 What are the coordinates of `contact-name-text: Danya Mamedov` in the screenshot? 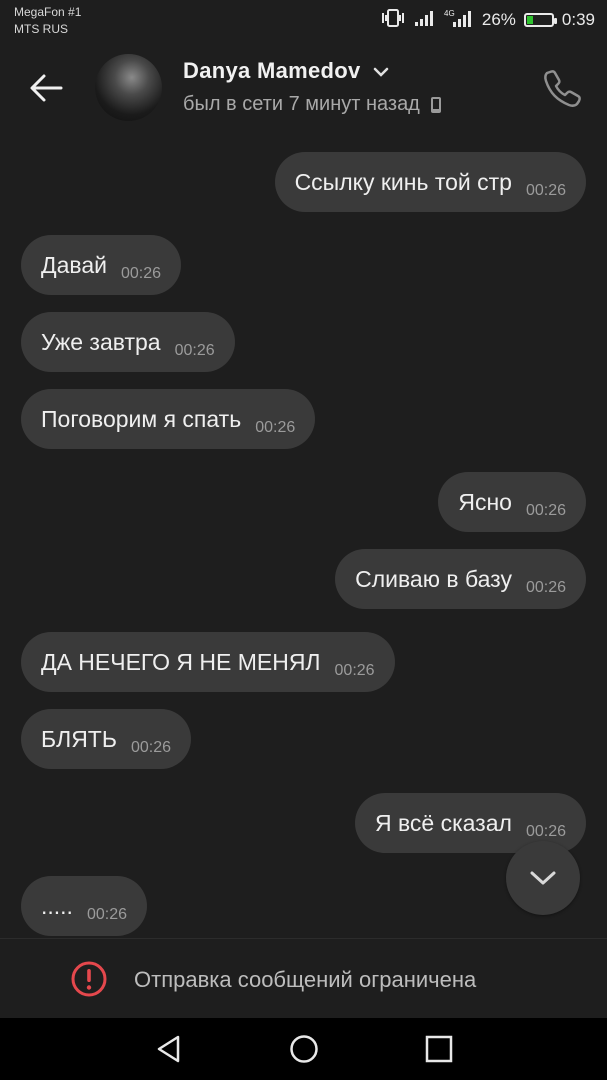 It's located at (272, 70).